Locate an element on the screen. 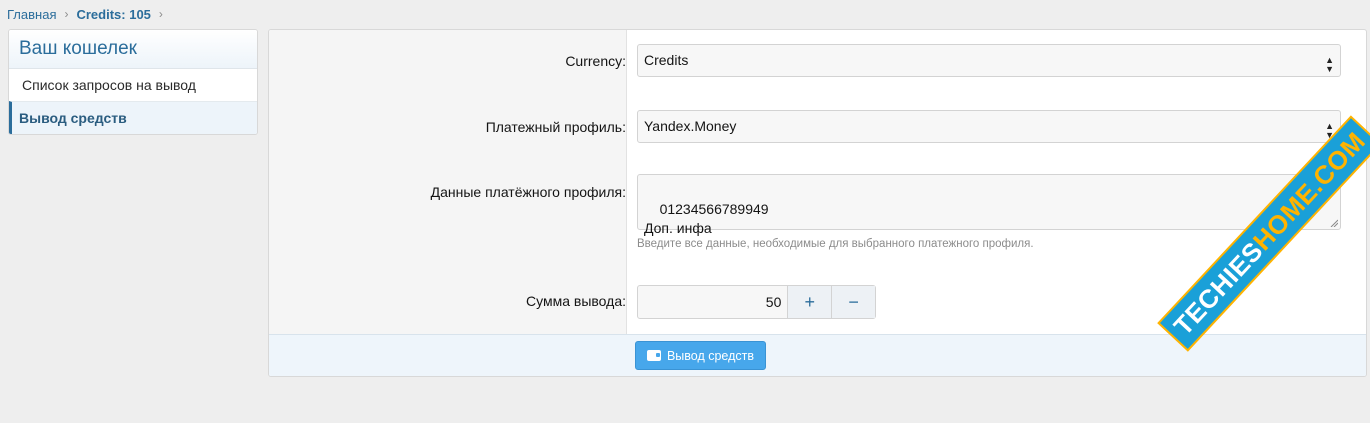  profile-data-value: 01234566789949 Доп. инфа is located at coordinates (706, 218).